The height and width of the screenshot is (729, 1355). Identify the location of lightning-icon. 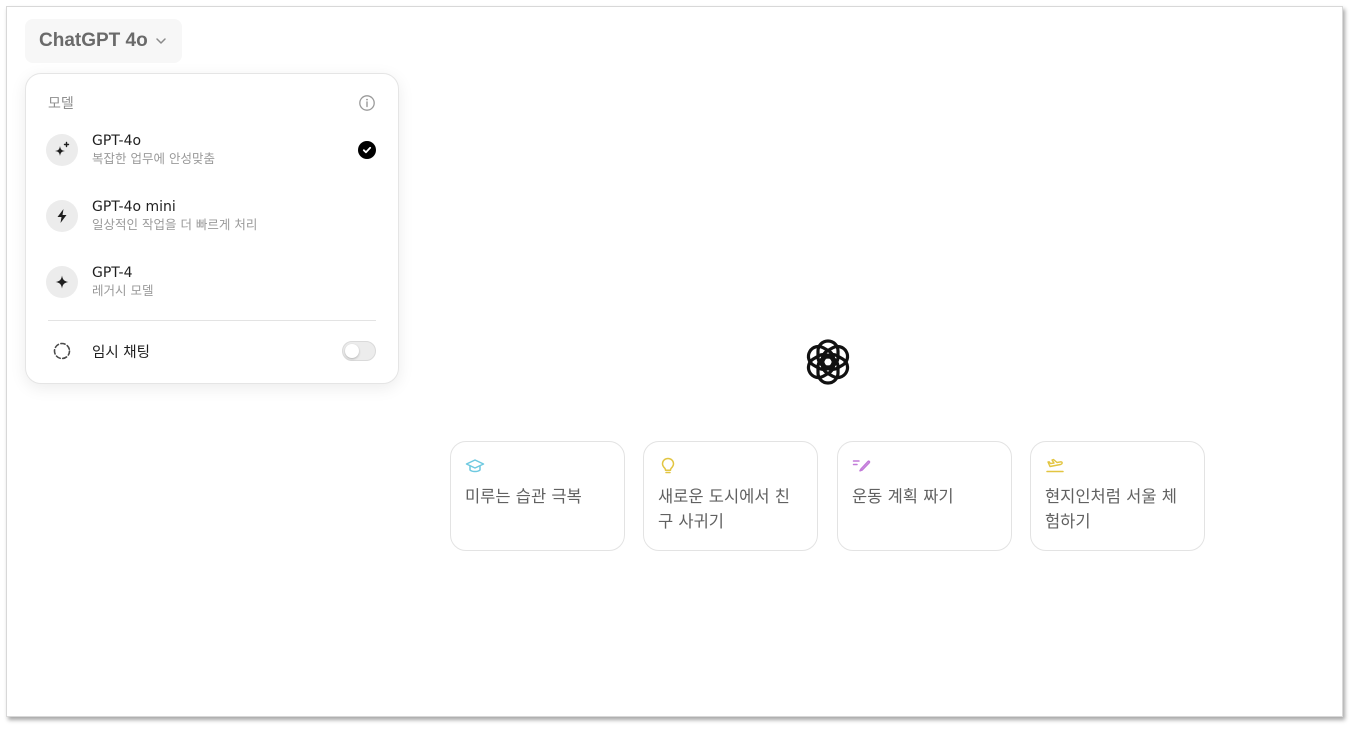
(62, 216).